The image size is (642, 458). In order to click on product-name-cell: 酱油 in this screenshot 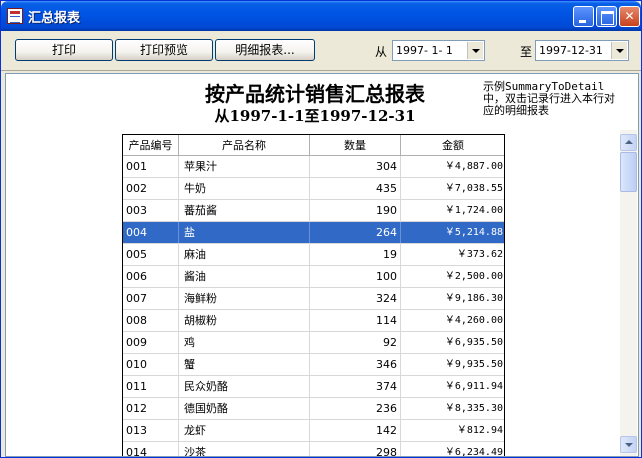, I will do `click(244, 276)`.